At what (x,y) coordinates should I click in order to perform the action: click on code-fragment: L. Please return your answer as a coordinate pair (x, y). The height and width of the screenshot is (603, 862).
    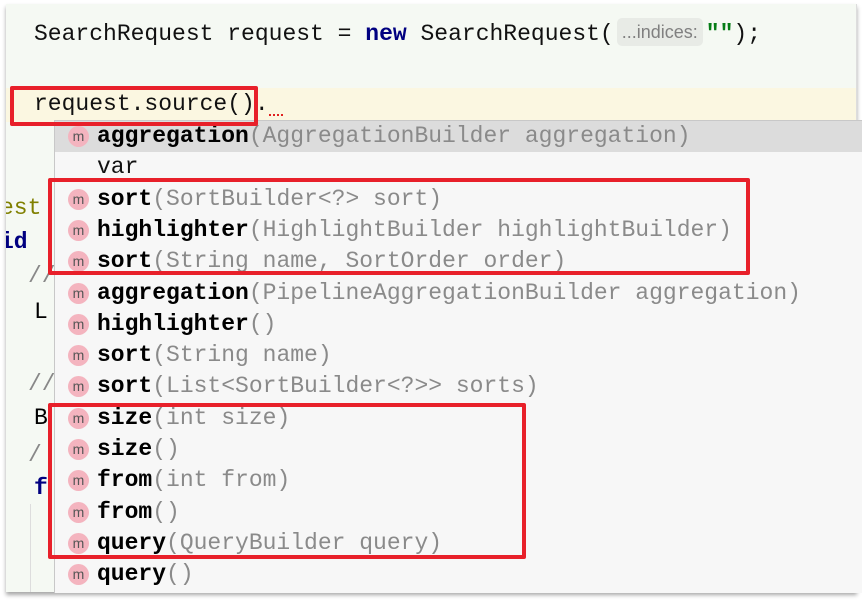
    Looking at the image, I should click on (41, 312).